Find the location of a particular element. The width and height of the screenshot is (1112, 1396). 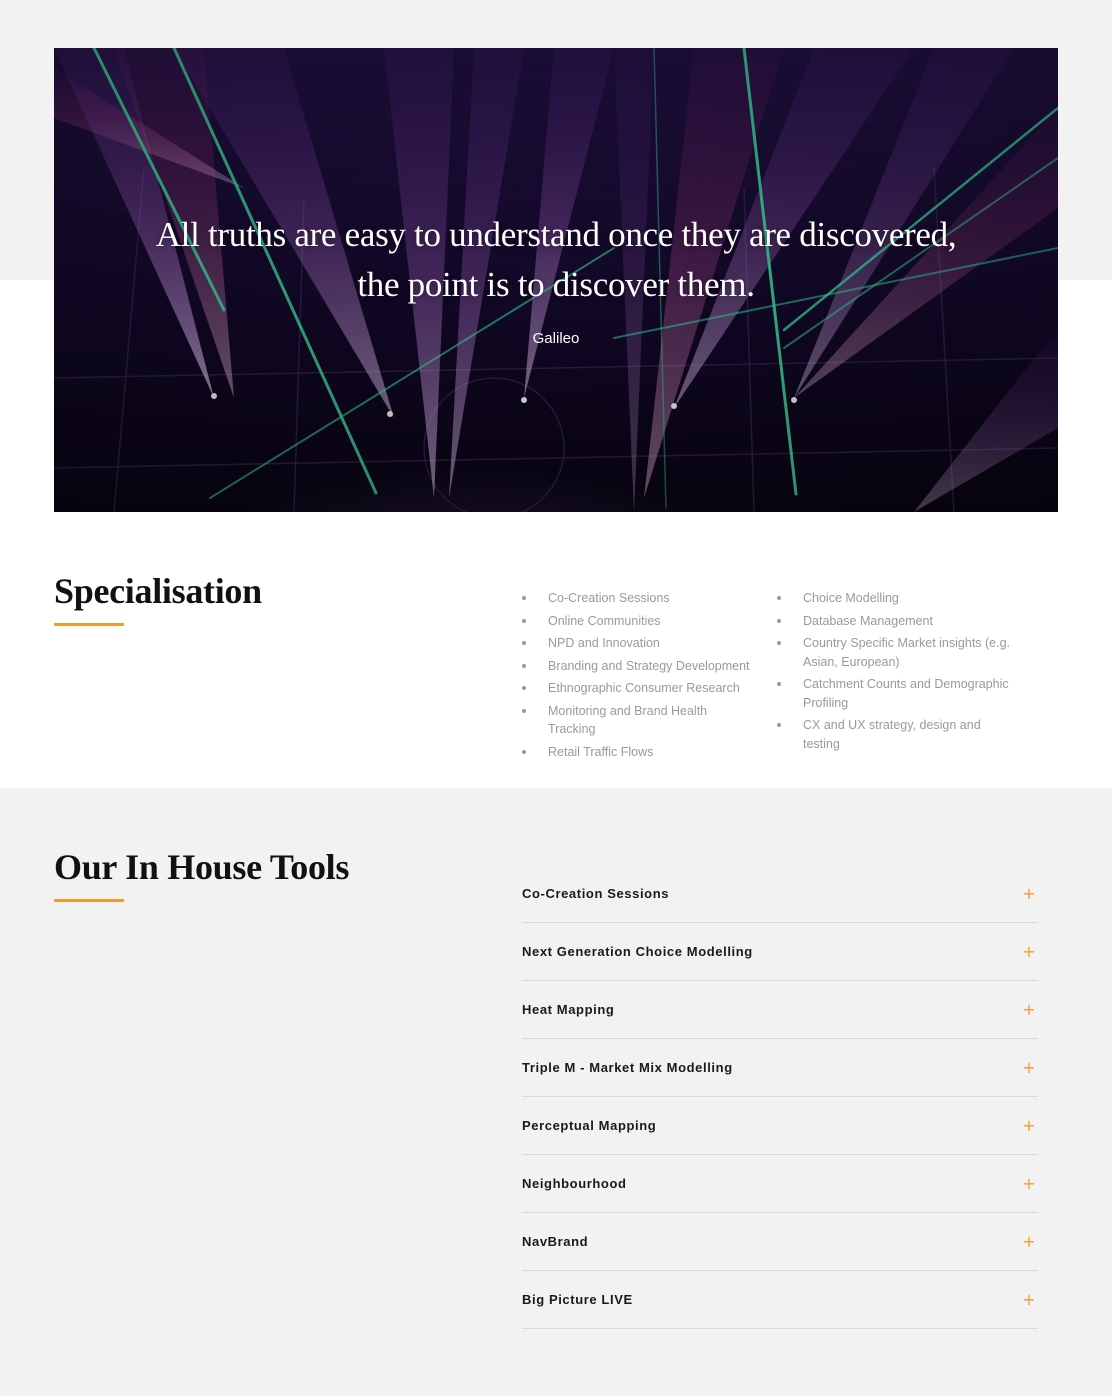

list-item: Online Communities is located at coordinates (643, 621).